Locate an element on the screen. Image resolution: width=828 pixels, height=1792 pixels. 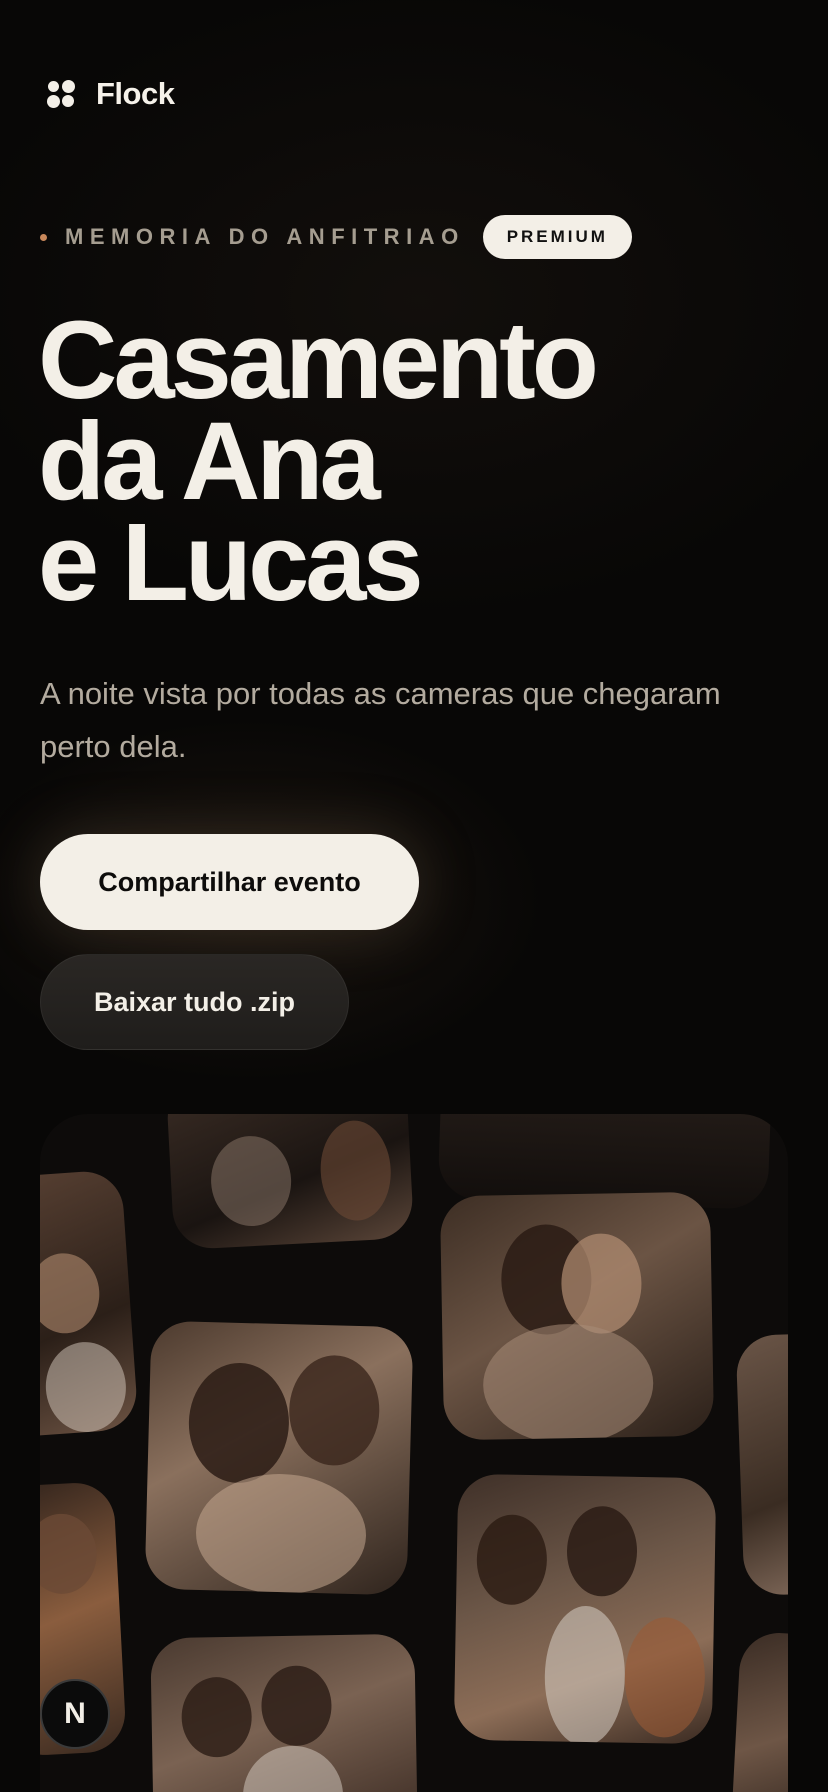
page-title-line: e Lucas is located at coordinates (231, 562).